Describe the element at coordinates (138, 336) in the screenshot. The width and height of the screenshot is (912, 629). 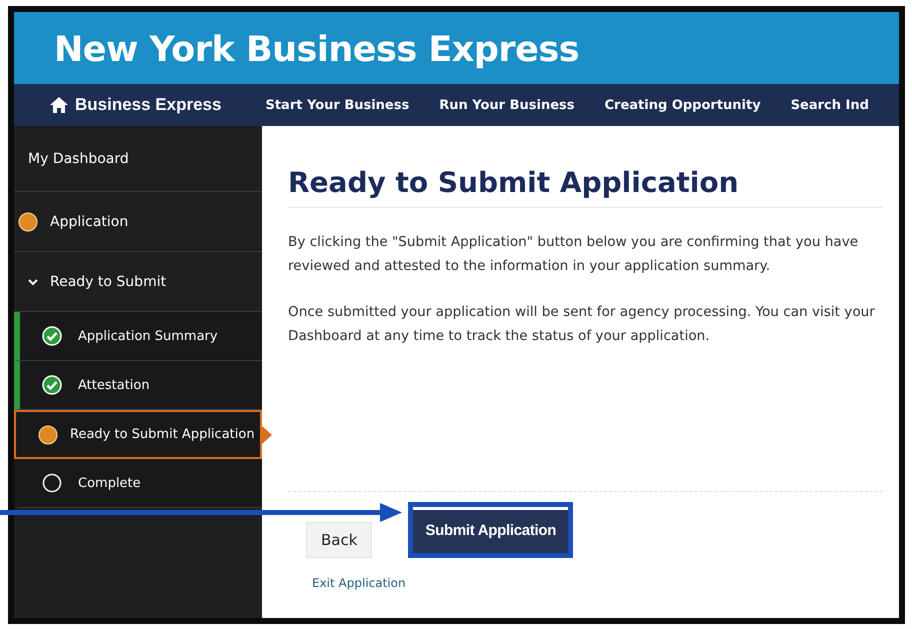
I see `sidebar-item: Application Summary` at that location.